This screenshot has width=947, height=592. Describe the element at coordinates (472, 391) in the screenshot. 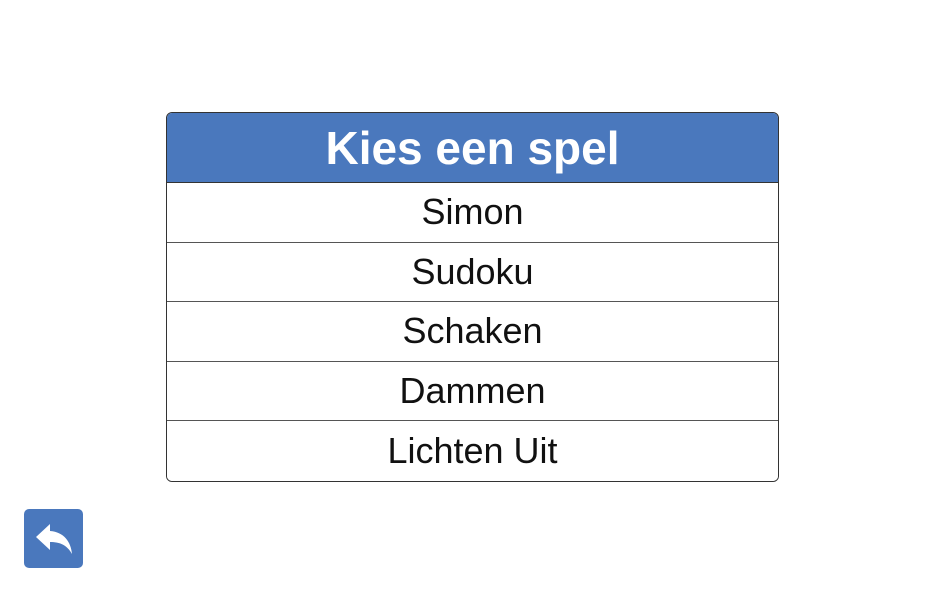

I see `menu-item-dammen: Dammen` at that location.